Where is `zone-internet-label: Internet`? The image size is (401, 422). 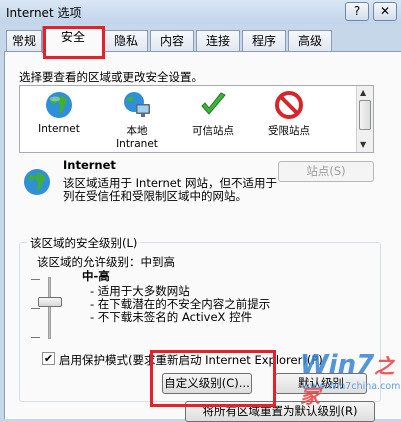
zone-internet-label: Internet is located at coordinates (59, 129).